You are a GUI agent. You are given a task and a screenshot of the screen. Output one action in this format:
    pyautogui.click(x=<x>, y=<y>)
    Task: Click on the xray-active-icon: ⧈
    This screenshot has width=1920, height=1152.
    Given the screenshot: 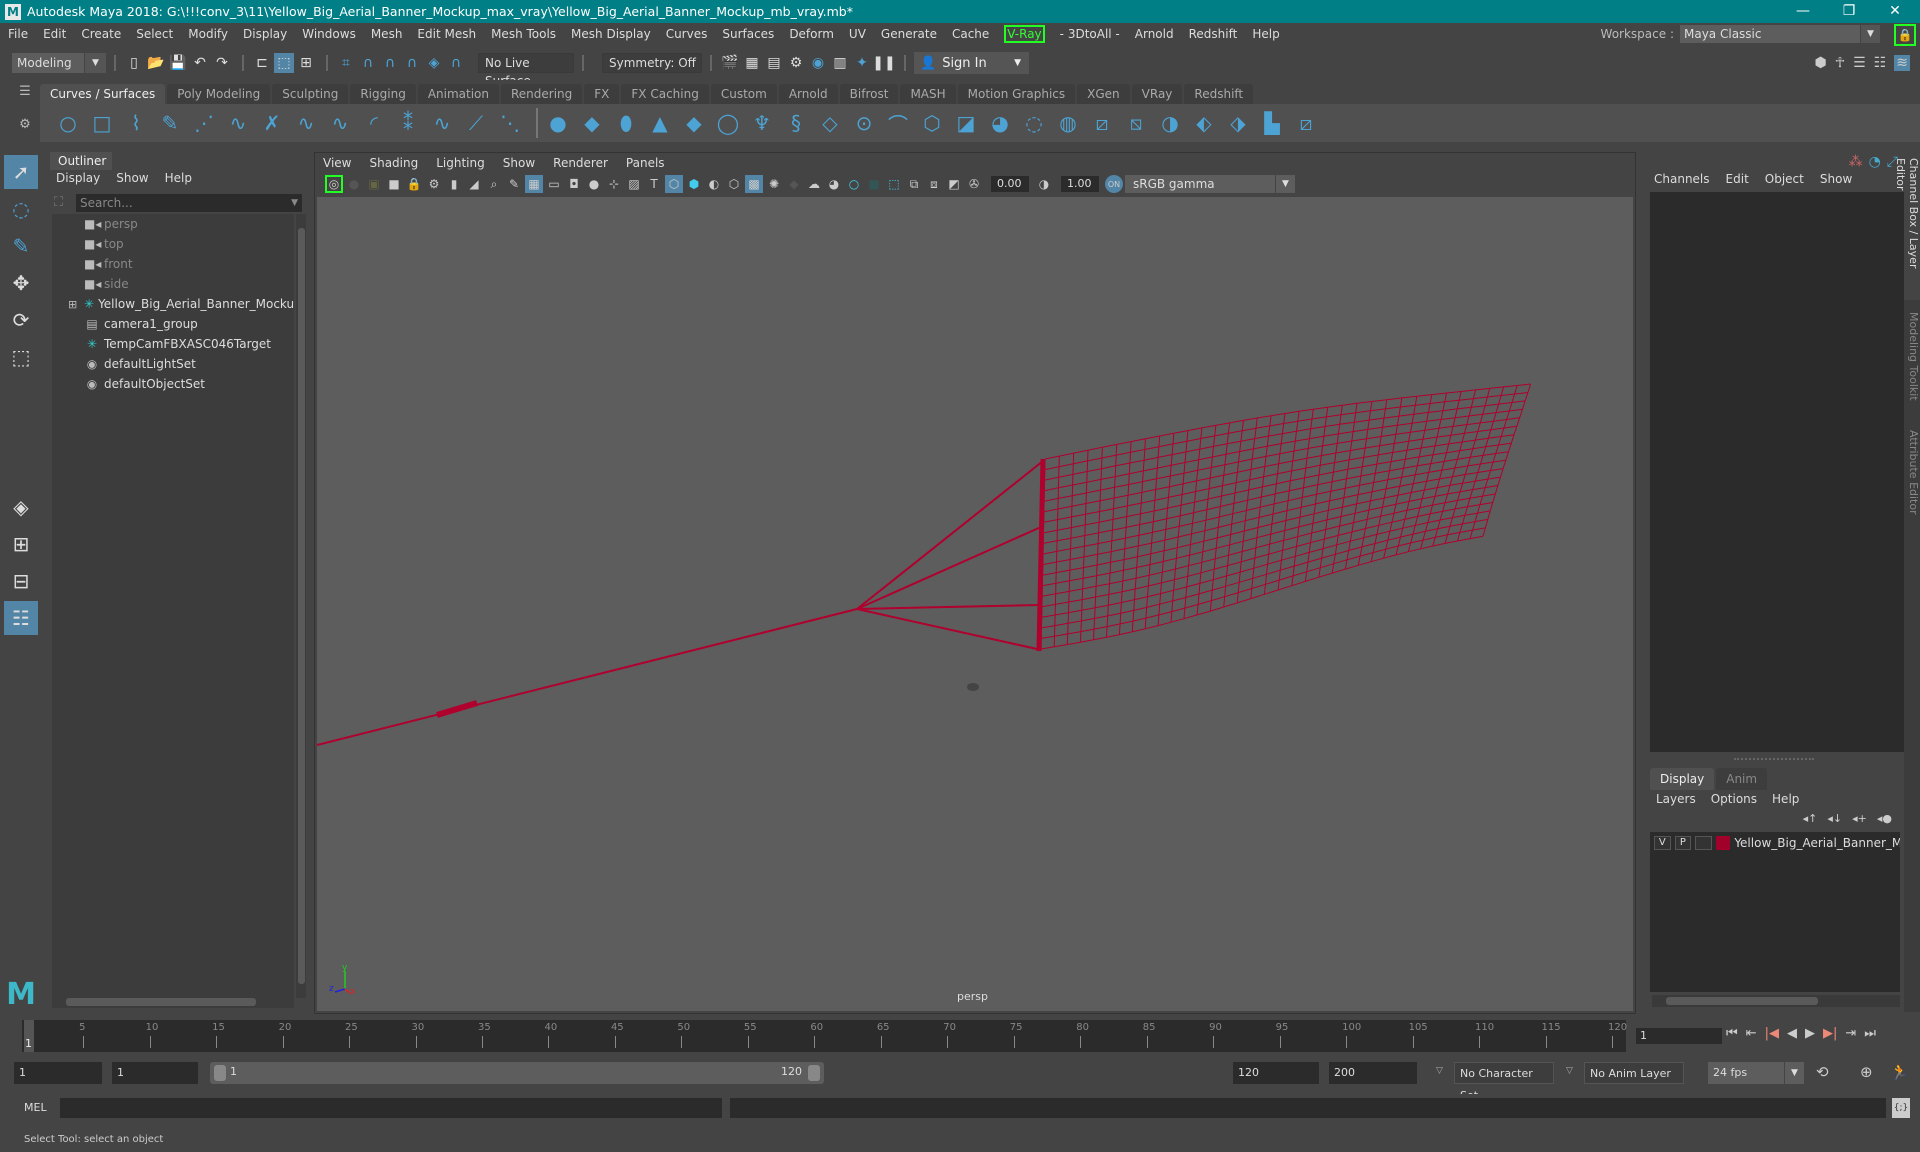 What is the action you would take?
    pyautogui.click(x=934, y=184)
    